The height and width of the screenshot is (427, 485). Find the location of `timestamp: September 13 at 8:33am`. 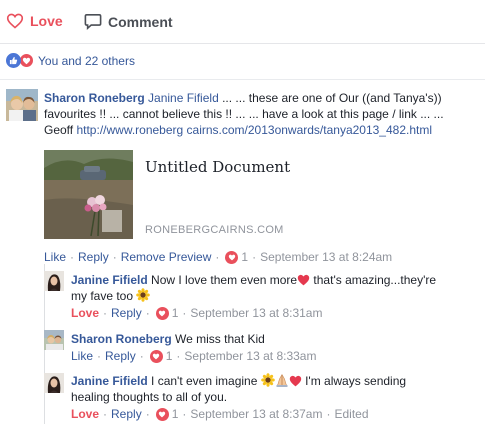

timestamp: September 13 at 8:33am is located at coordinates (250, 356).